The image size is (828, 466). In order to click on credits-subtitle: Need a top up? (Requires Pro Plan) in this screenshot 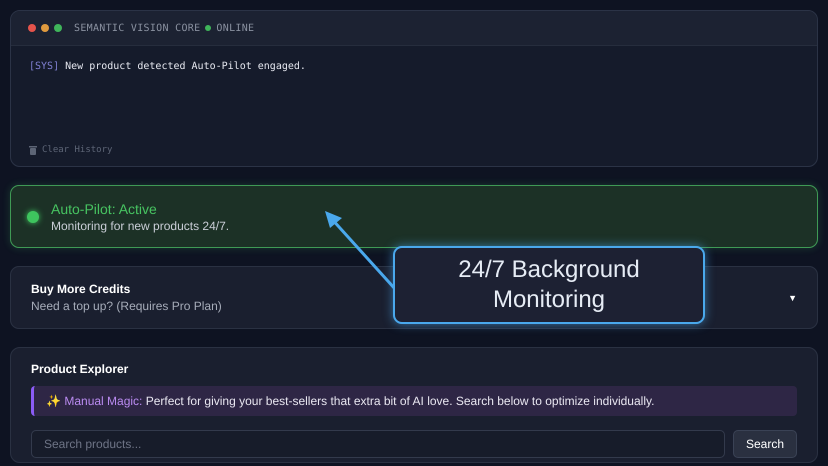, I will do `click(126, 306)`.